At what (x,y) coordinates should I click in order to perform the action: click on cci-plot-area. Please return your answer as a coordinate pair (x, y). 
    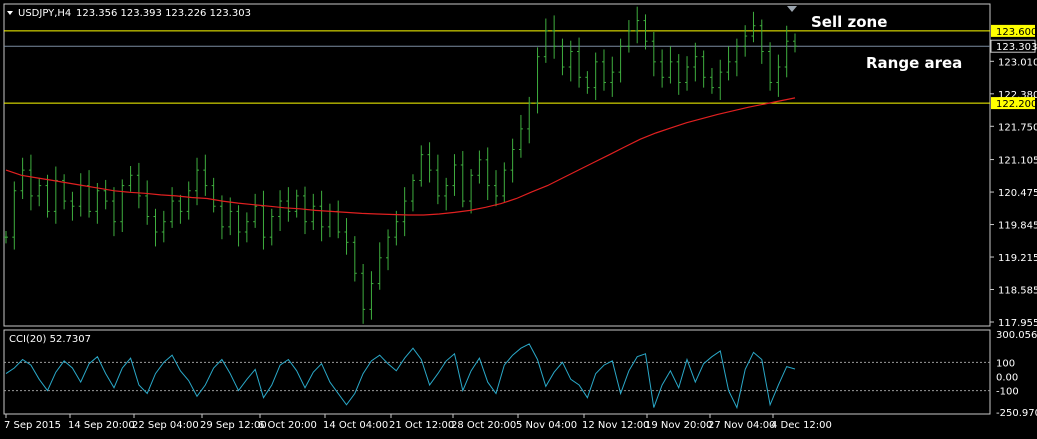
    Looking at the image, I should click on (497, 376).